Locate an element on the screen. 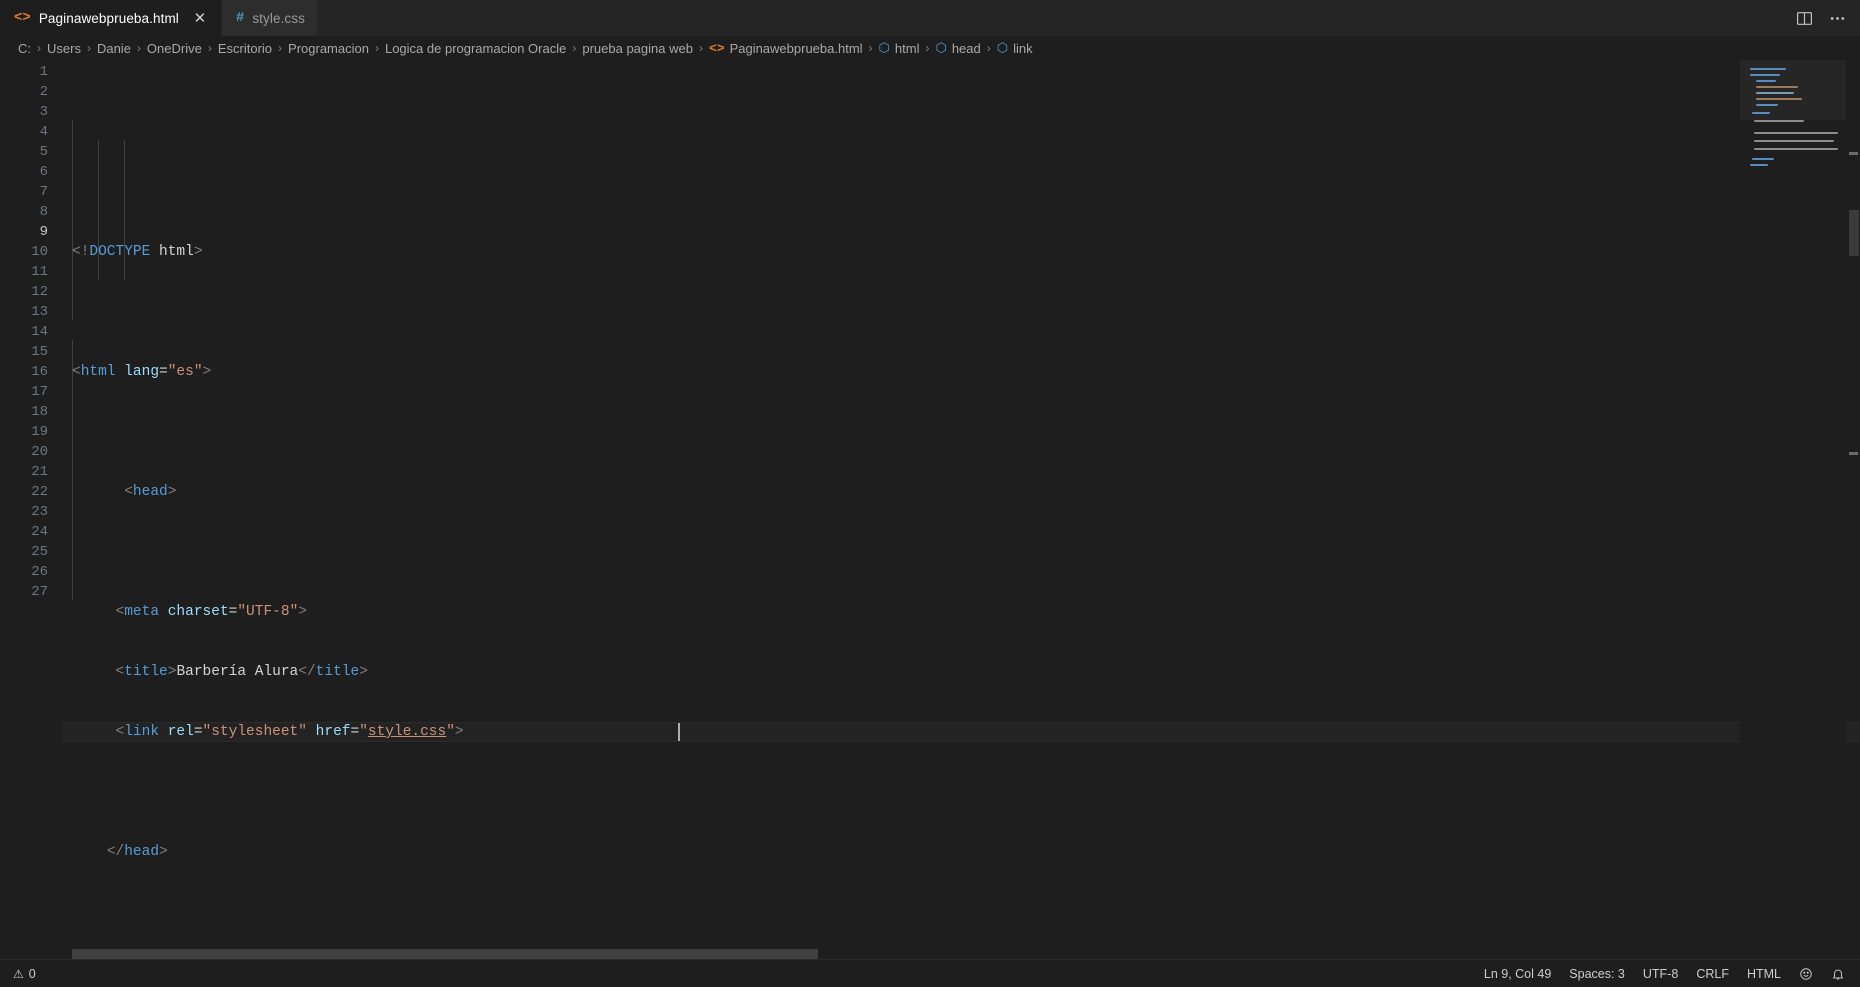 This screenshot has height=987, width=1860. breadcrumb-item-c: C: is located at coordinates (24, 48).